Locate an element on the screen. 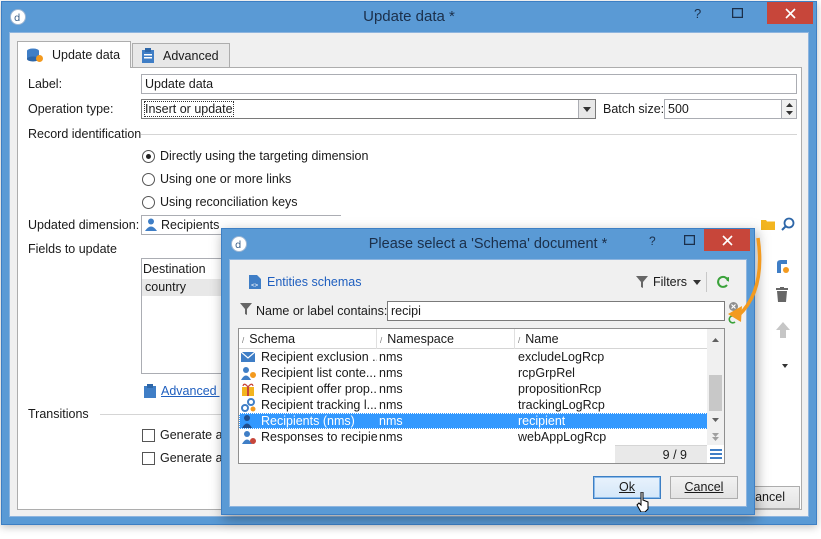 The width and height of the screenshot is (821, 539). updated-dimension-caption: Updated dimension: is located at coordinates (84, 225).